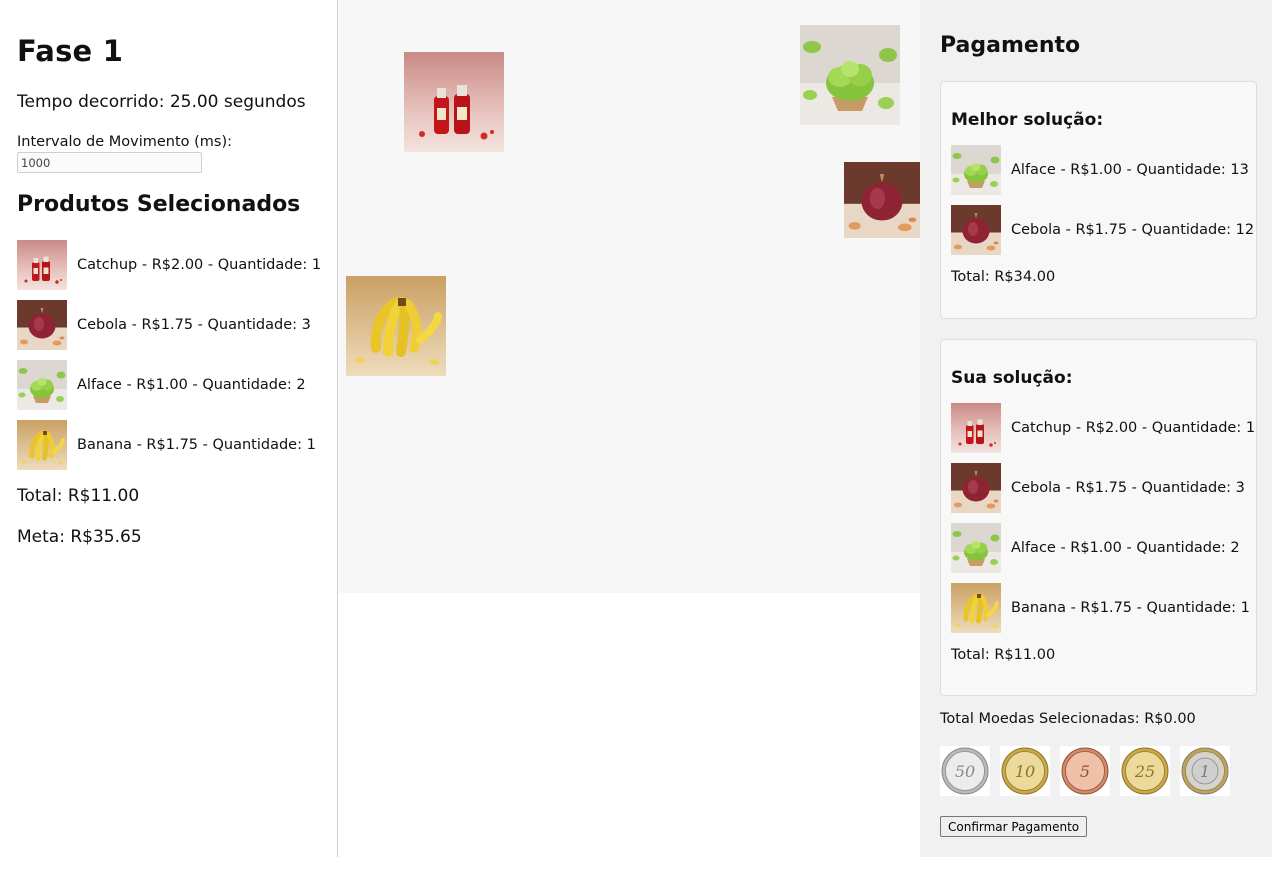 Image resolution: width=1272 pixels, height=874 pixels. Describe the element at coordinates (109, 162) in the screenshot. I see `interval-input` at that location.